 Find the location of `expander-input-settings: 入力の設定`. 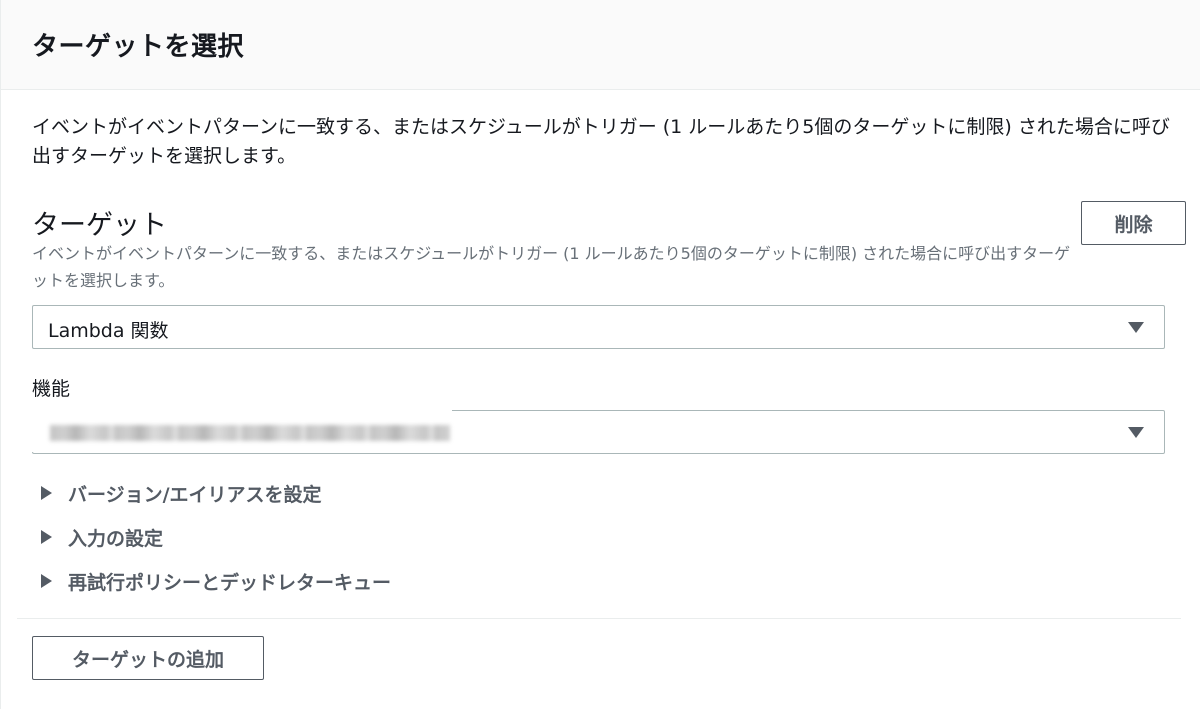

expander-input-settings: 入力の設定 is located at coordinates (102, 537).